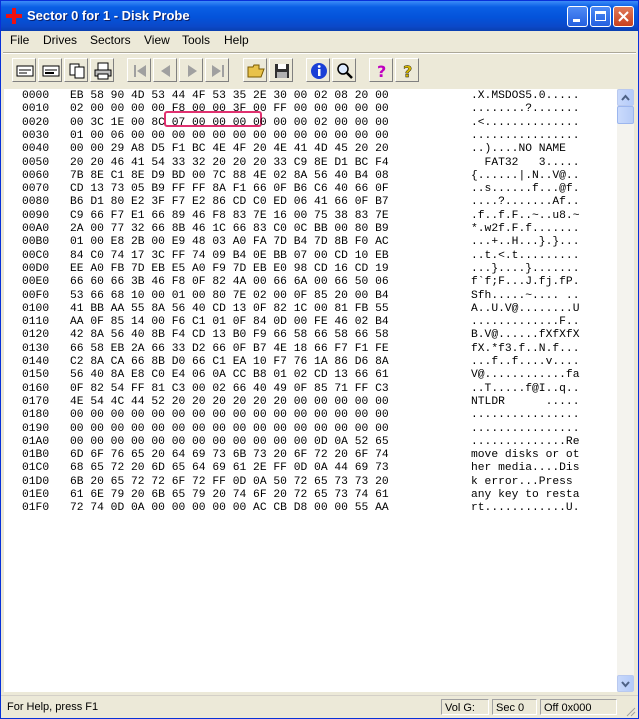  What do you see at coordinates (35, 176) in the screenshot?
I see `row-offset: 0060` at bounding box center [35, 176].